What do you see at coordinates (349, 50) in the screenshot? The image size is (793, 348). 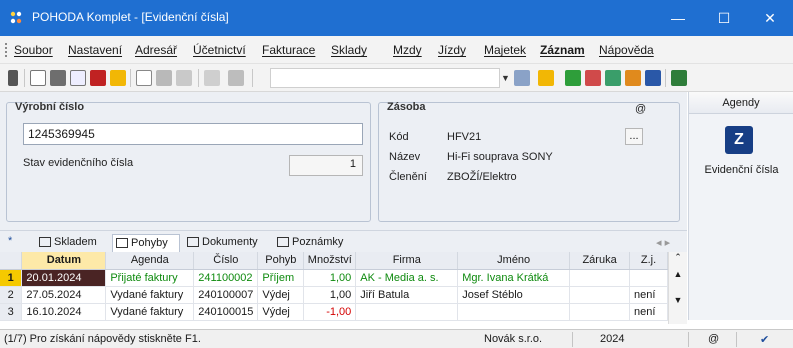 I see `menu-sklady: Sklady` at bounding box center [349, 50].